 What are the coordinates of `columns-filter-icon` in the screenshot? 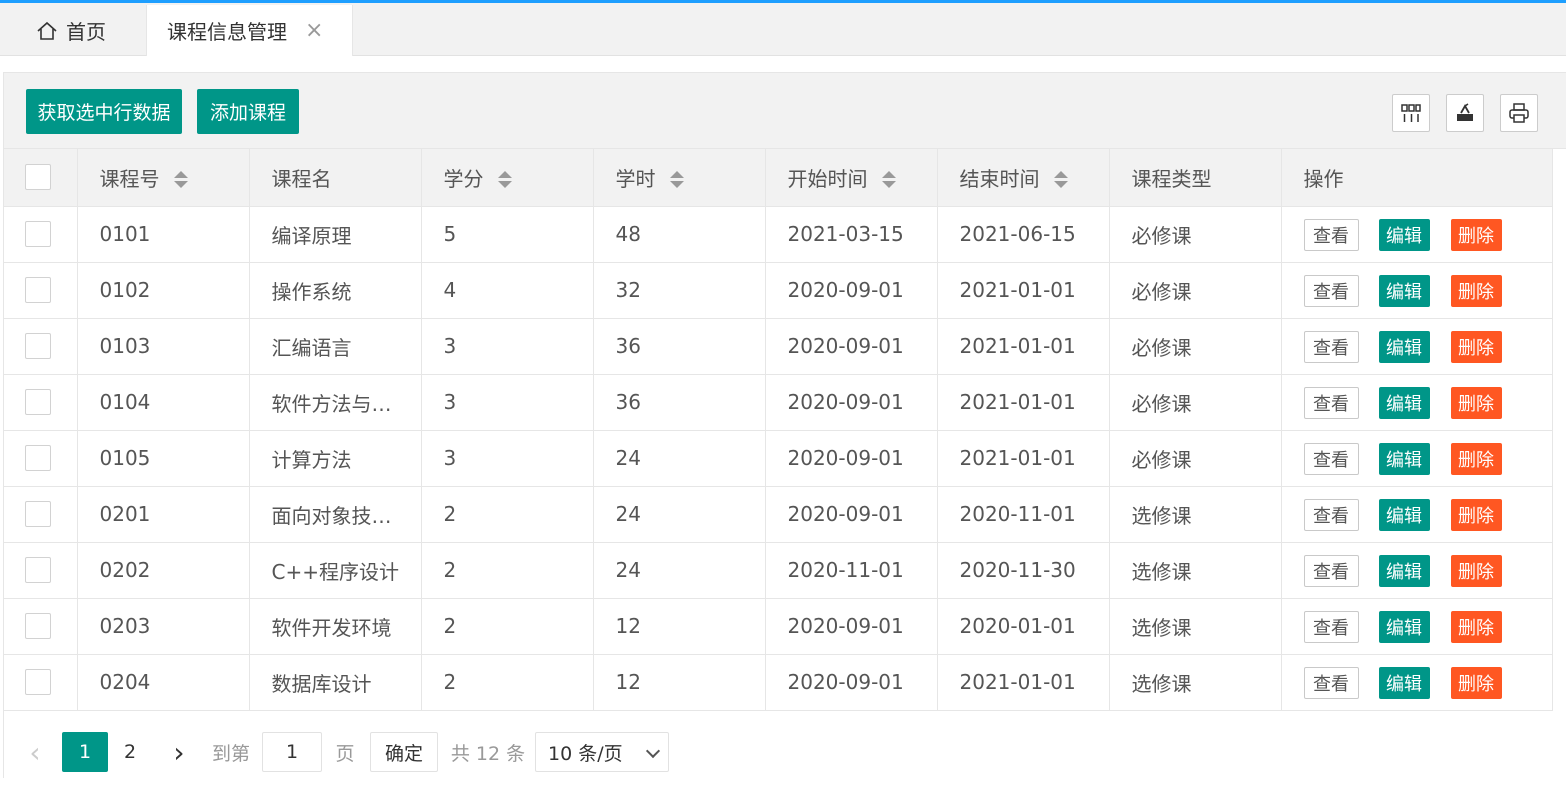 It's located at (1411, 113).